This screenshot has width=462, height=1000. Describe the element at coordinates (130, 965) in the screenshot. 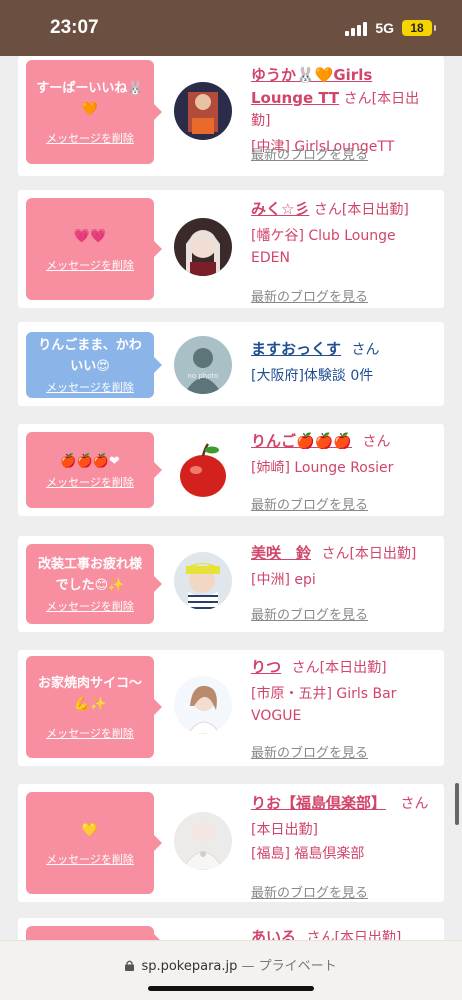

I see `lock-icon` at that location.